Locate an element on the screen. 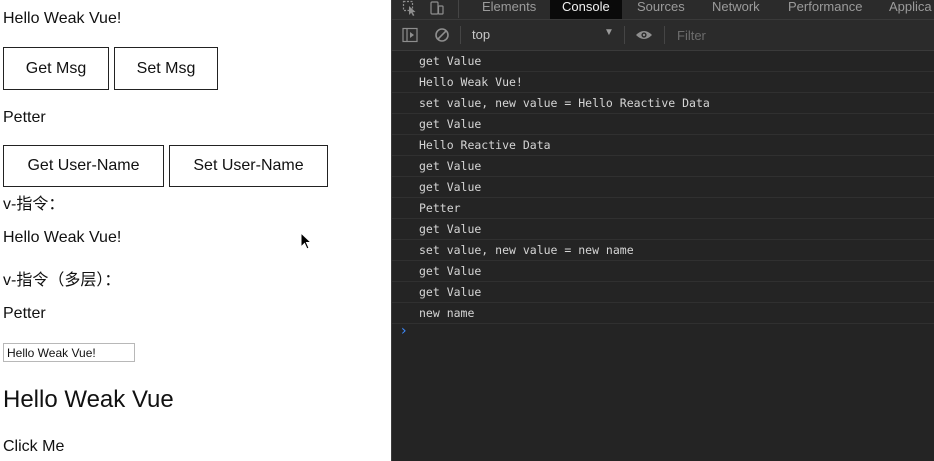 Image resolution: width=934 pixels, height=461 pixels. filter-input: Filter is located at coordinates (691, 35).